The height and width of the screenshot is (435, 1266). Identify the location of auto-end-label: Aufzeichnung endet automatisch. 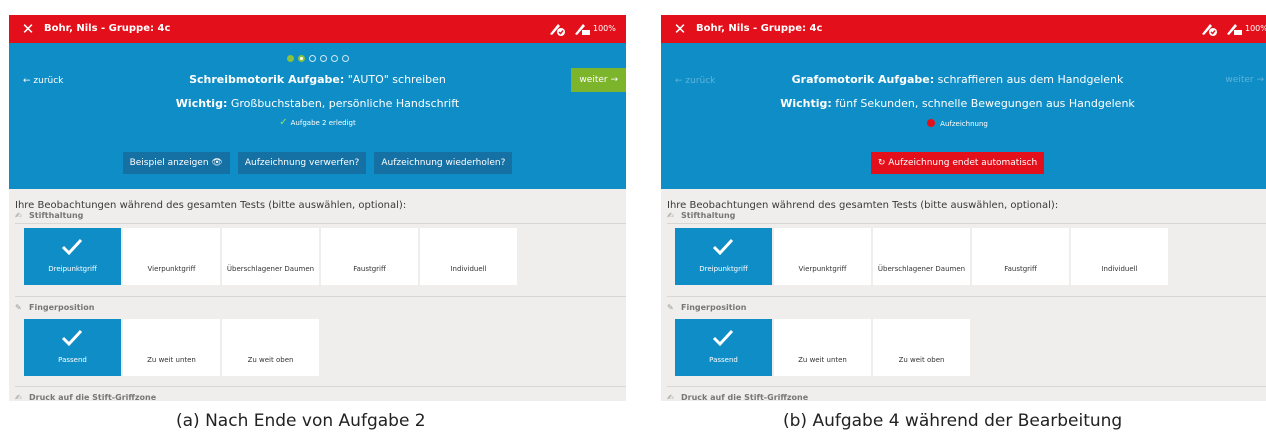
(963, 163).